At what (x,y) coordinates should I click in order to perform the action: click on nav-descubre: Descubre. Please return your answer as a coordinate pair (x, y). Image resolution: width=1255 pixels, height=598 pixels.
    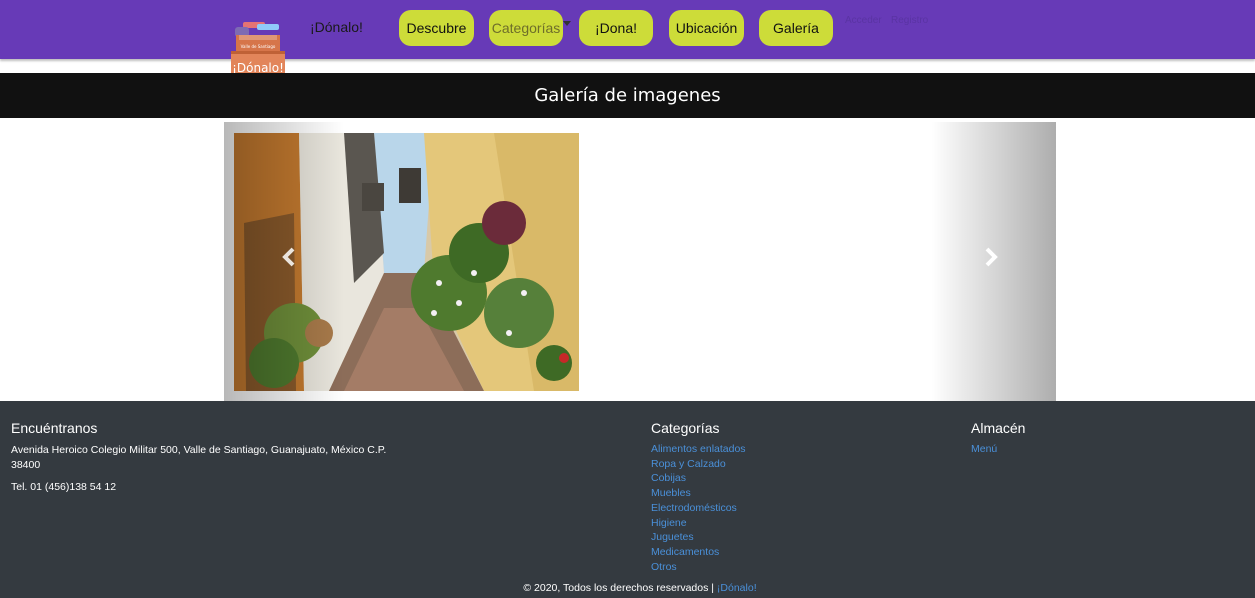
    Looking at the image, I should click on (436, 28).